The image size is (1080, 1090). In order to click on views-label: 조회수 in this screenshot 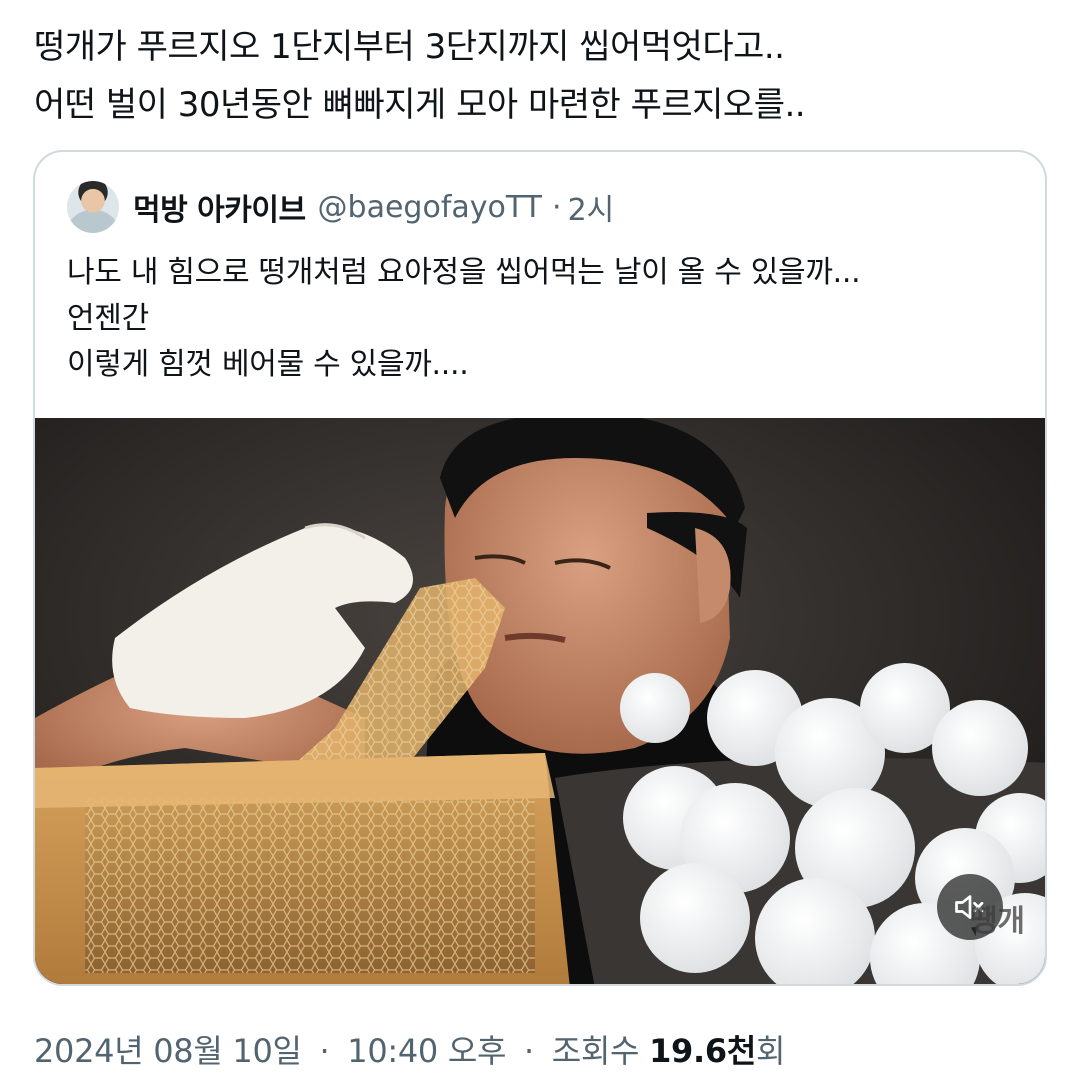, I will do `click(595, 1051)`.